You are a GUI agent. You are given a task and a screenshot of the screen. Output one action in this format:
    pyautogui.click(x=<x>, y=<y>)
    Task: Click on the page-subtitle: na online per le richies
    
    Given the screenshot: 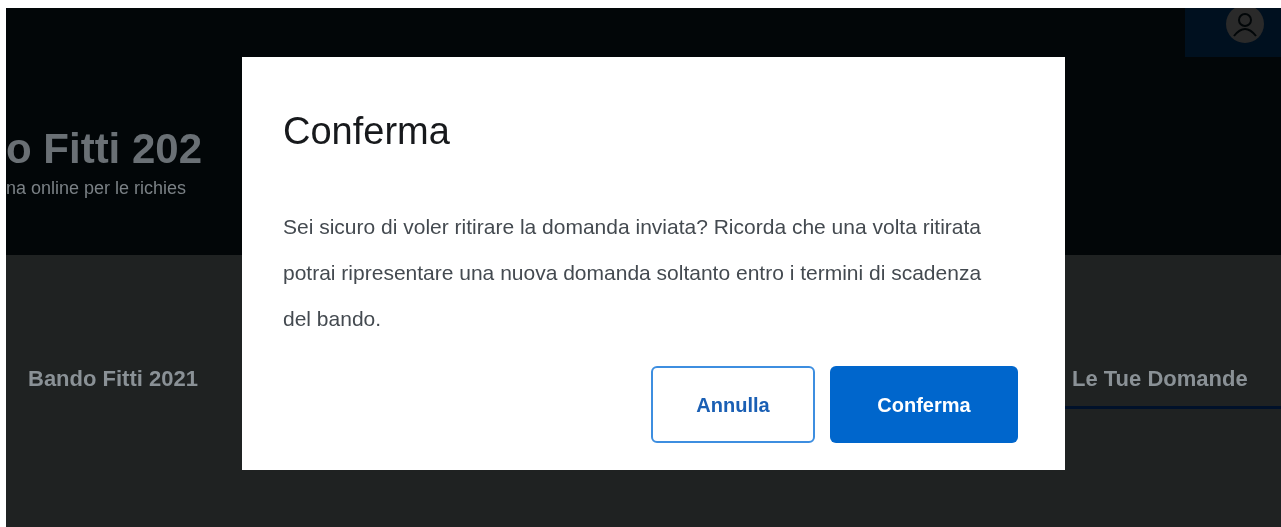 What is the action you would take?
    pyautogui.click(x=96, y=188)
    